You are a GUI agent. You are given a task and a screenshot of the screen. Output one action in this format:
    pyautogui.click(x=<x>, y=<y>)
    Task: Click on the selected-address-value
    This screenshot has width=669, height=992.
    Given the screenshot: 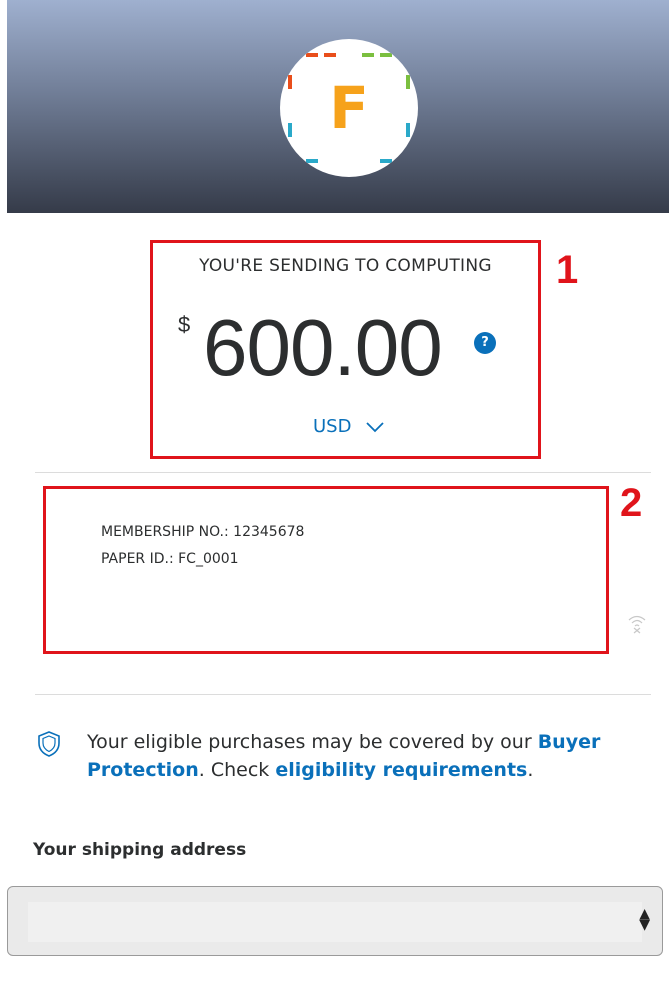 What is the action you would take?
    pyautogui.click(x=335, y=922)
    